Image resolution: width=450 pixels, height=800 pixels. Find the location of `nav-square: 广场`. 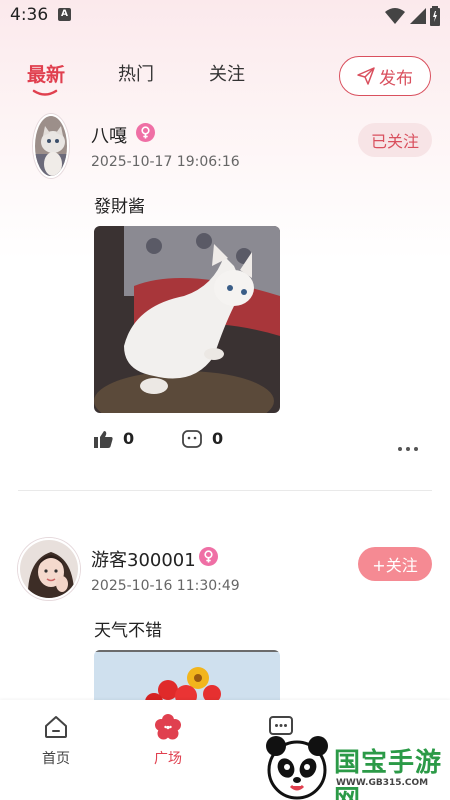

nav-square: 广场 is located at coordinates (168, 740).